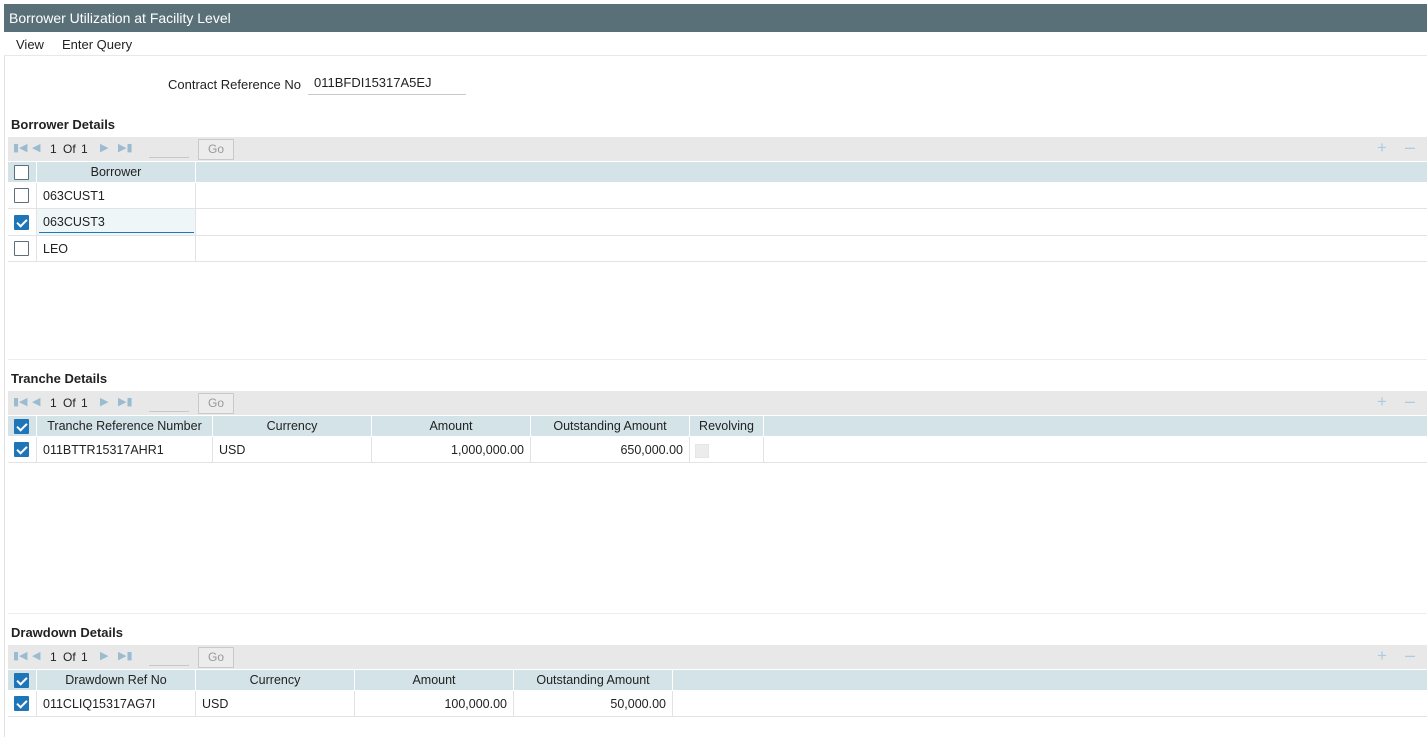 This screenshot has height=737, width=1427. What do you see at coordinates (116, 222) in the screenshot?
I see `borrower-cell: 063CUST3` at bounding box center [116, 222].